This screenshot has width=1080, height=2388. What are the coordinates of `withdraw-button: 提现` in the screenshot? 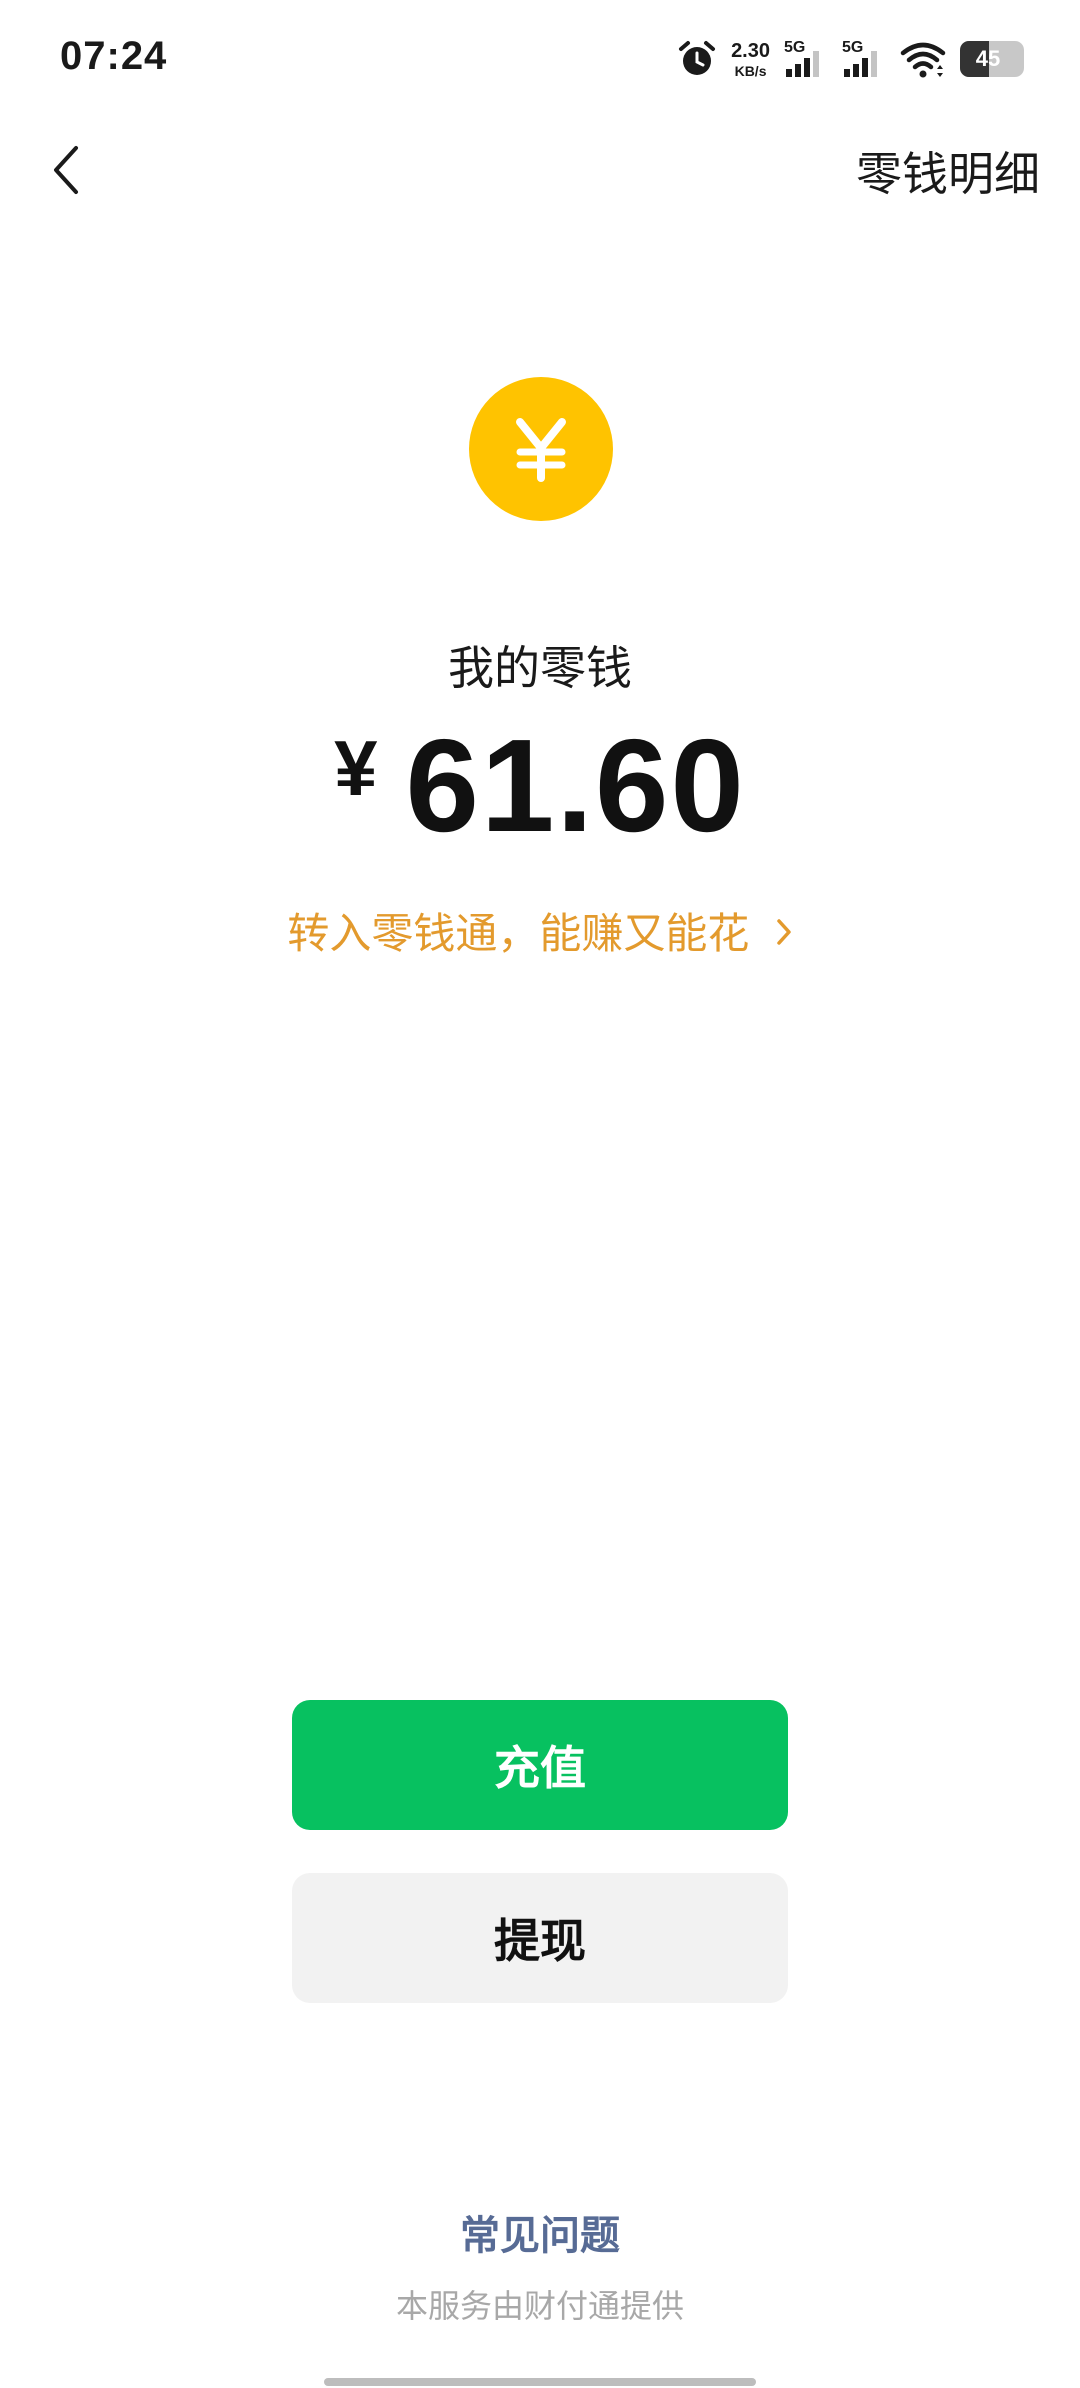 It's located at (540, 1938).